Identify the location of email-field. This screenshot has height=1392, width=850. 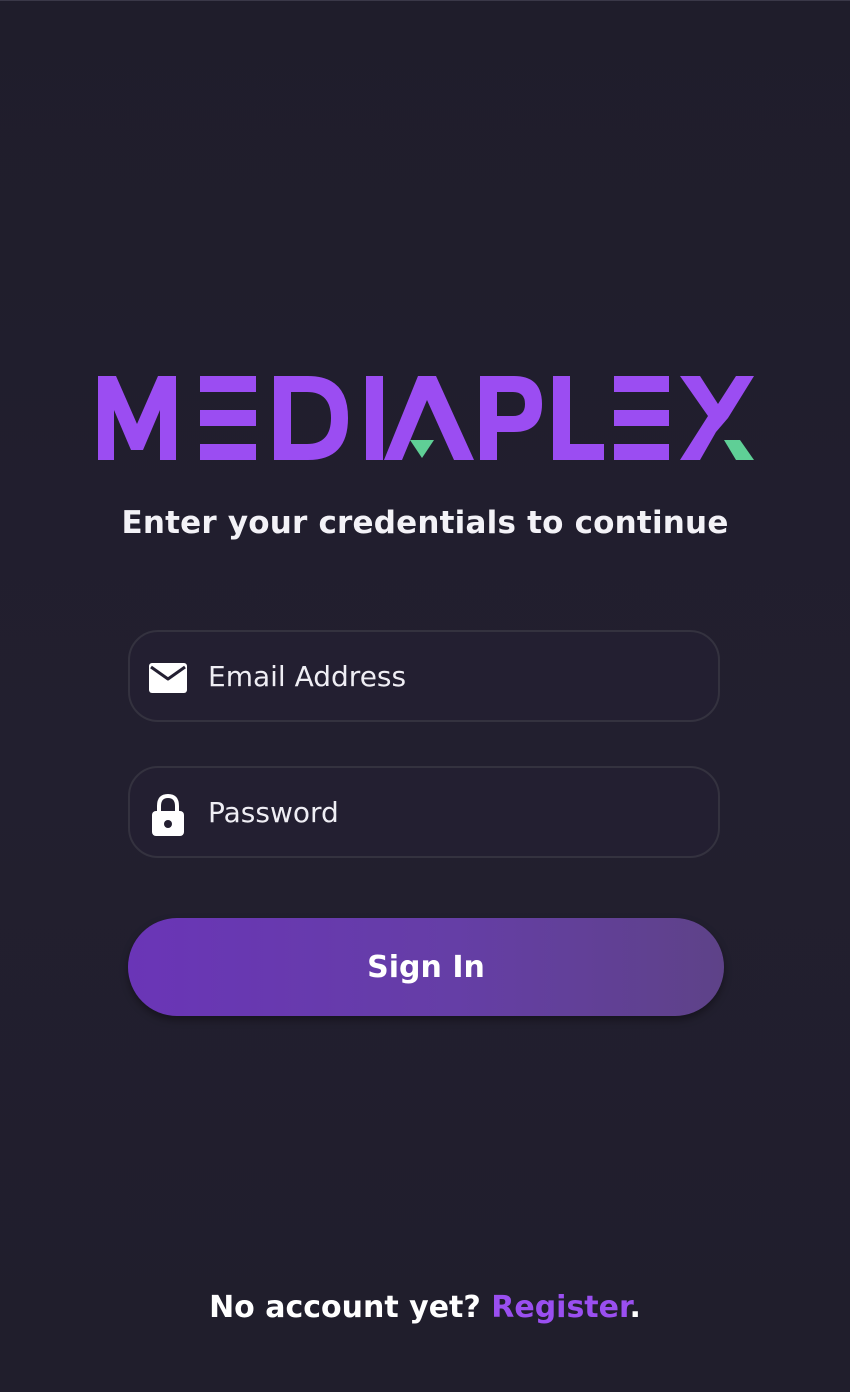
(424, 676).